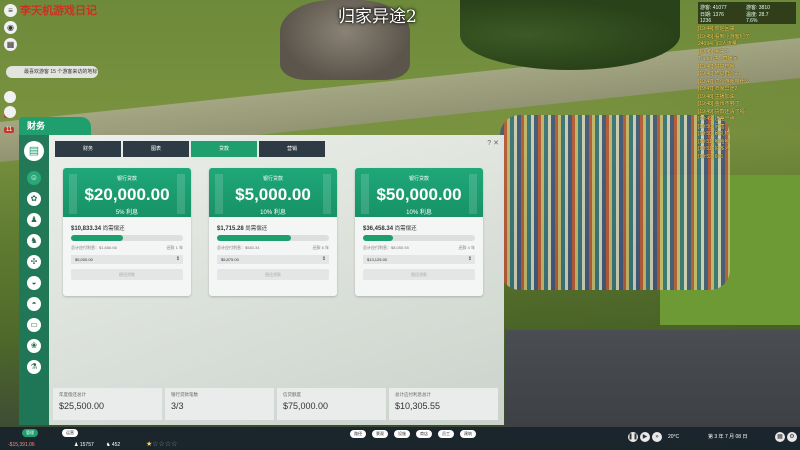  What do you see at coordinates (633, 437) in the screenshot?
I see `pause-button: ❚❚` at bounding box center [633, 437].